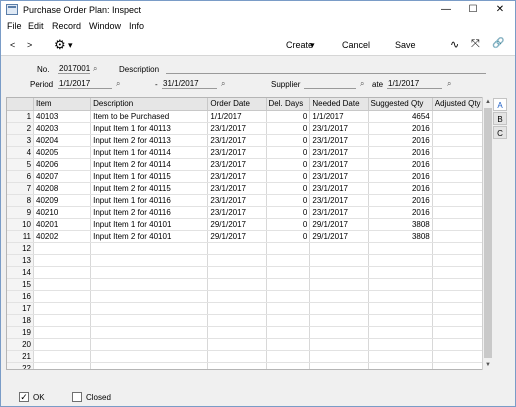 This screenshot has height=407, width=516. I want to click on description-cell: Input Item 2 for 40115, so click(149, 188).